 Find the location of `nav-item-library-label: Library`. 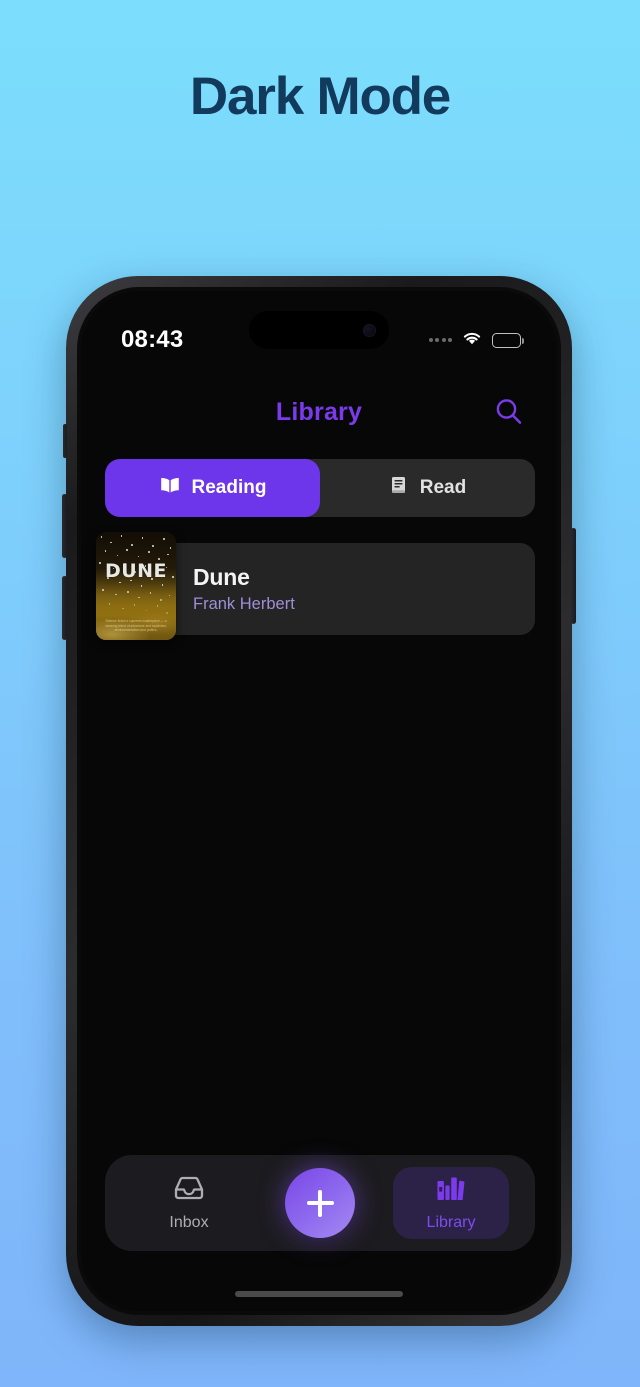

nav-item-library-label: Library is located at coordinates (451, 1222).